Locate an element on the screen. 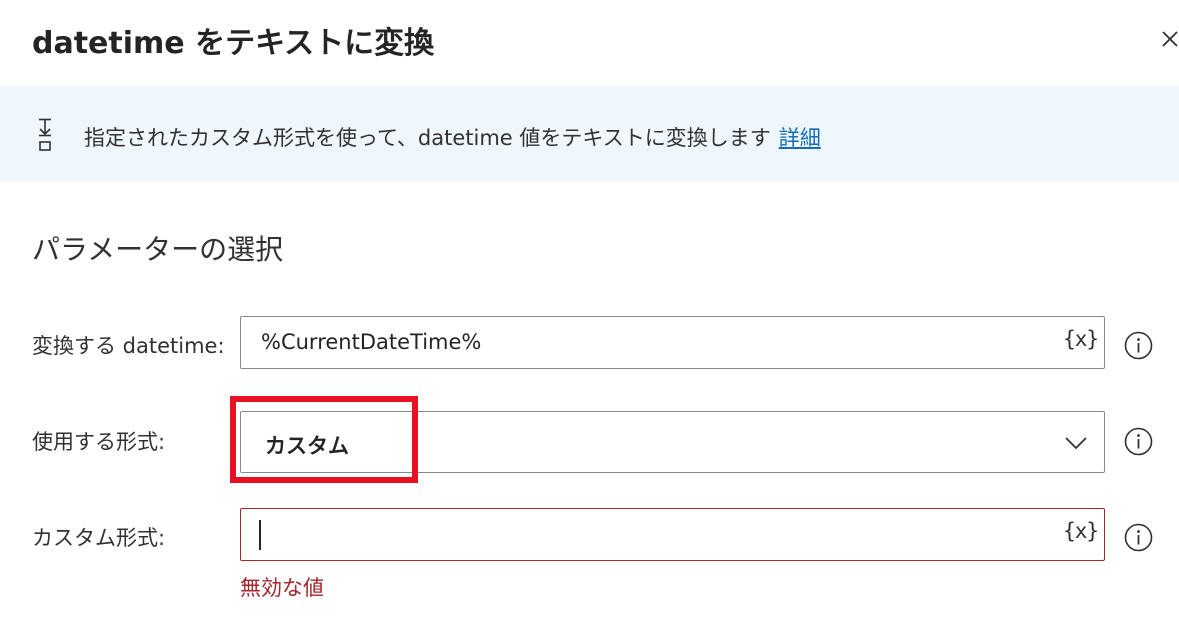  banner-text: 指定されたカスタム形式を使って、datetime 値をテキストに変換します 詳細 is located at coordinates (452, 137).